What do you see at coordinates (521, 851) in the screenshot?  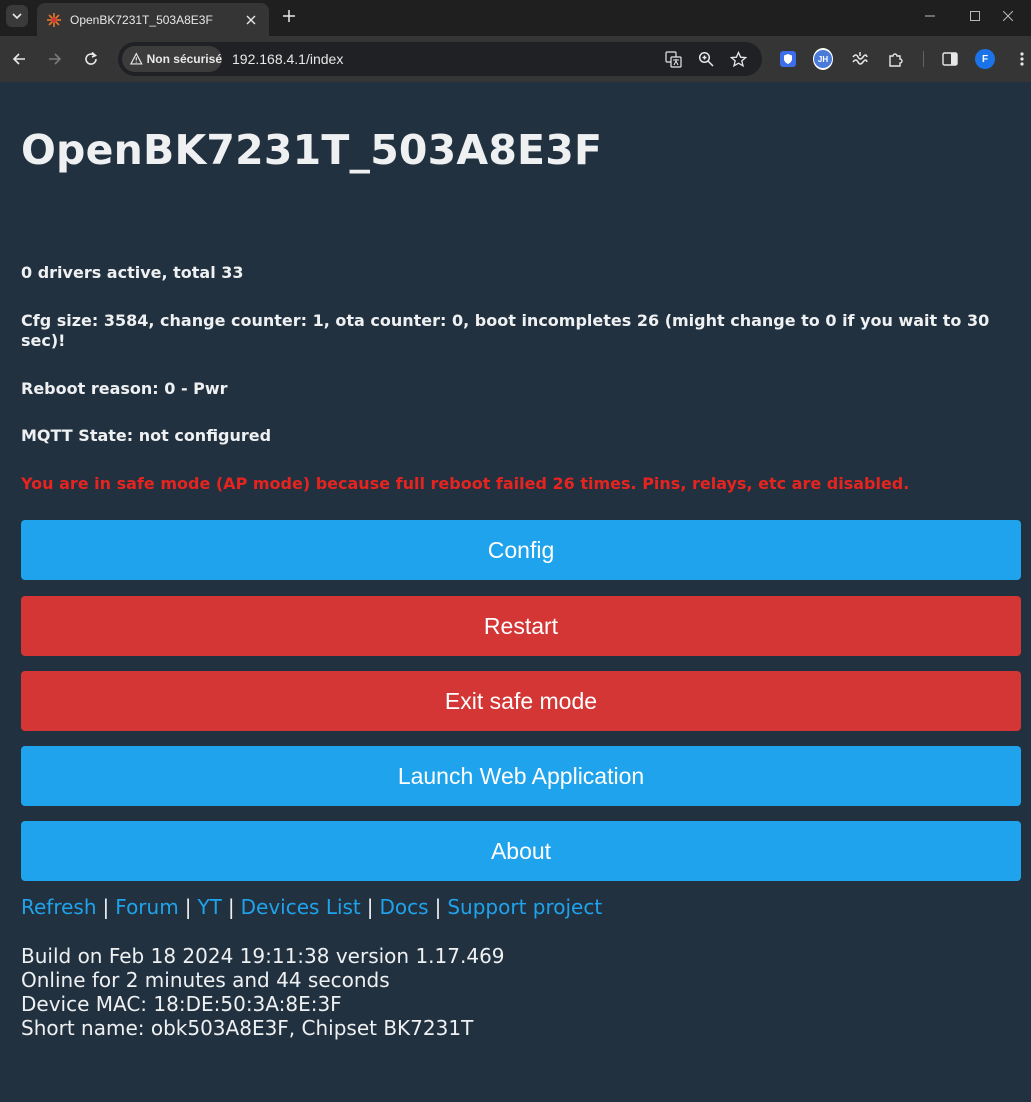 I see `about-button: About` at bounding box center [521, 851].